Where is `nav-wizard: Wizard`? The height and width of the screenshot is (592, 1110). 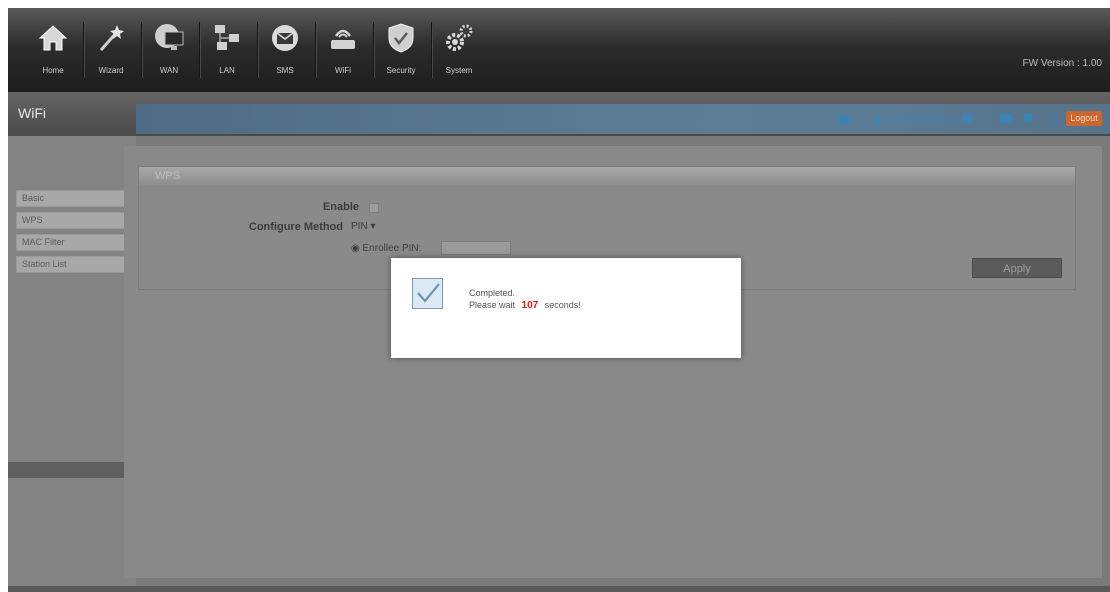 nav-wizard: Wizard is located at coordinates (111, 49).